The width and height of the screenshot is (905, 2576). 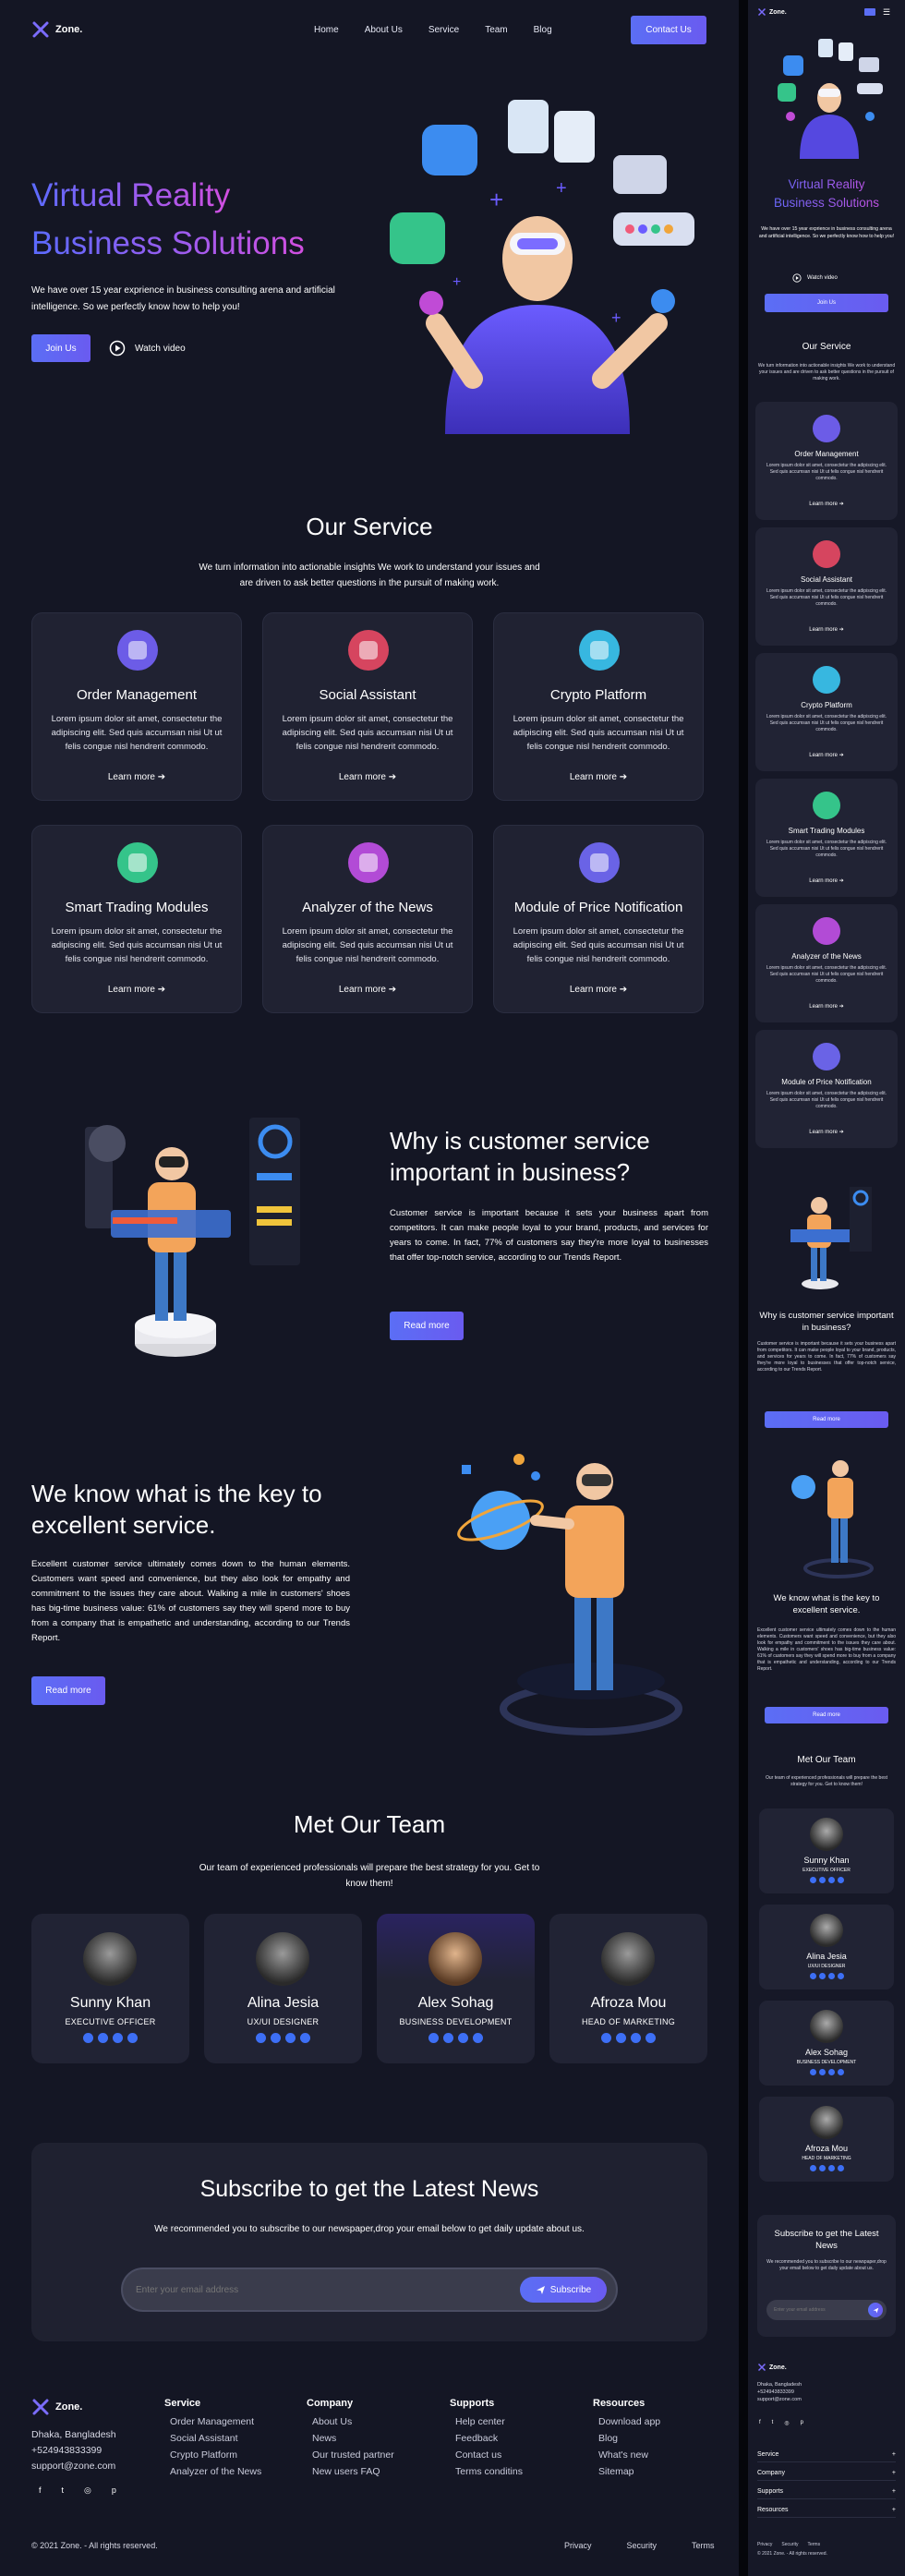 I want to click on join-button: Join Us, so click(x=60, y=348).